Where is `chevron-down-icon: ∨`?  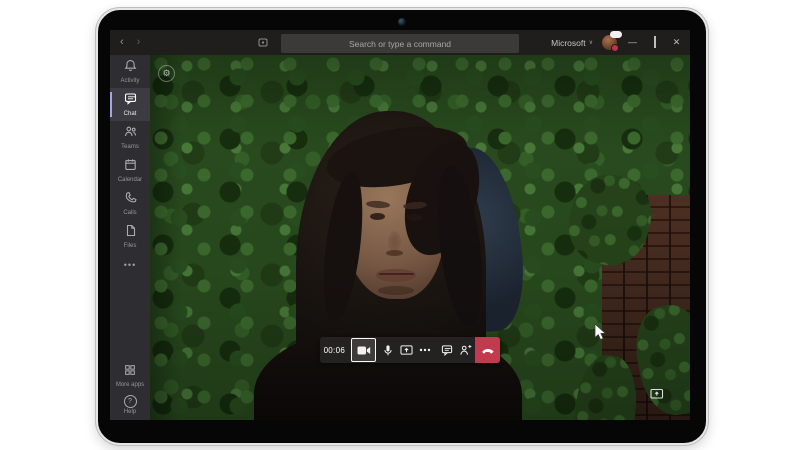
chevron-down-icon: ∨ is located at coordinates (590, 43).